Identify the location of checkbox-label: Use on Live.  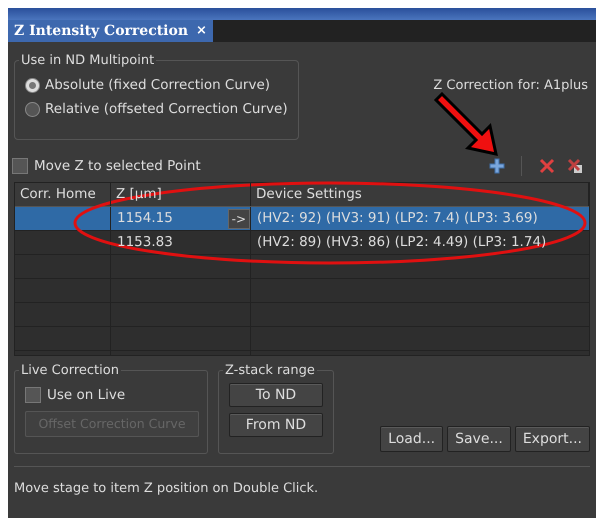
(86, 395).